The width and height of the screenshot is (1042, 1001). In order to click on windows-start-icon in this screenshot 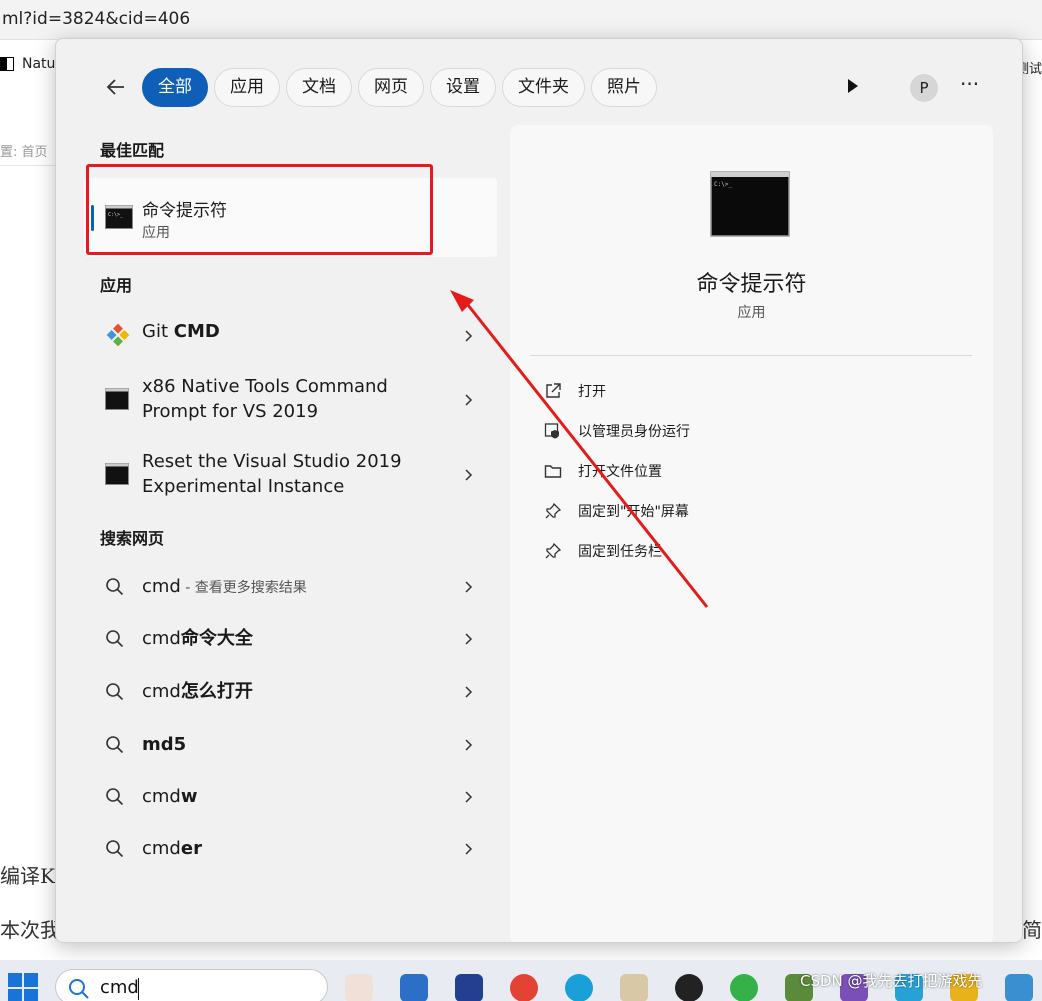, I will do `click(23, 987)`.